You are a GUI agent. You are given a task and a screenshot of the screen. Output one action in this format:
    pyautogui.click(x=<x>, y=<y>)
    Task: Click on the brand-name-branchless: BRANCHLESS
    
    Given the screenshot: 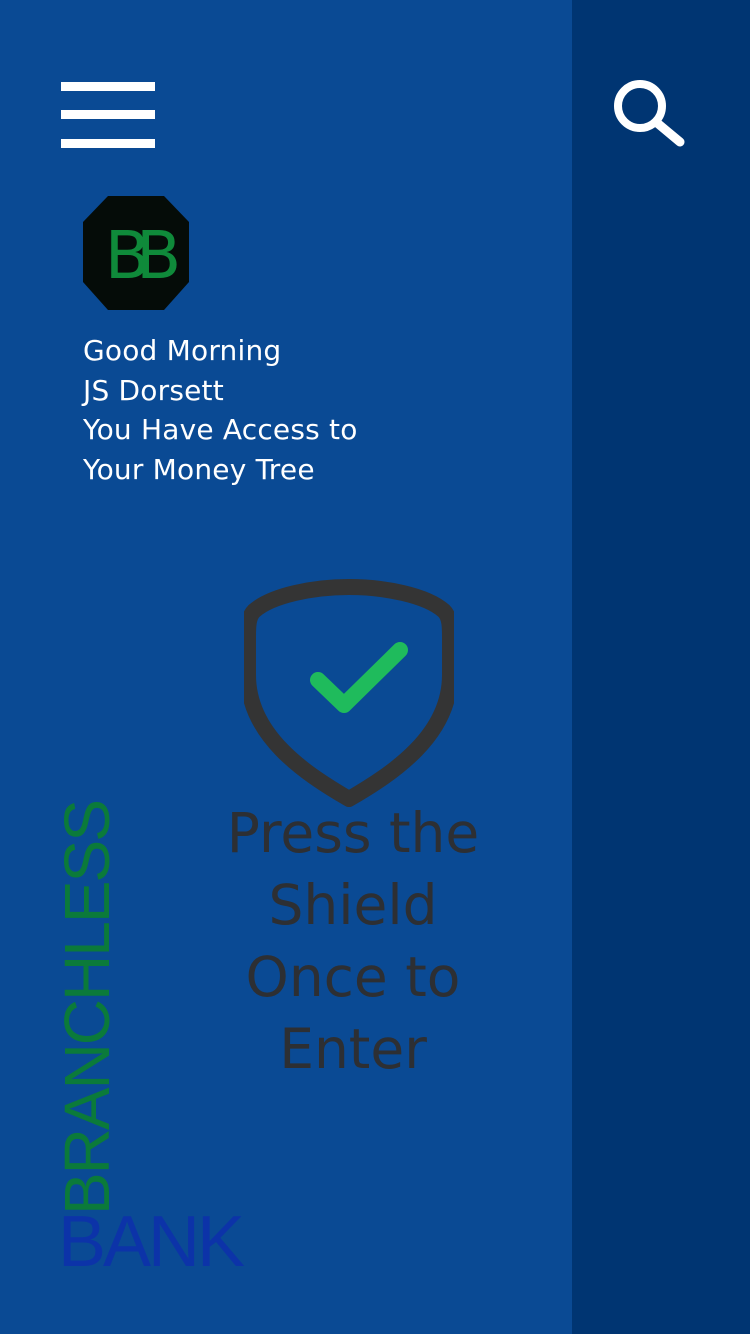 What is the action you would take?
    pyautogui.click(x=87, y=1008)
    